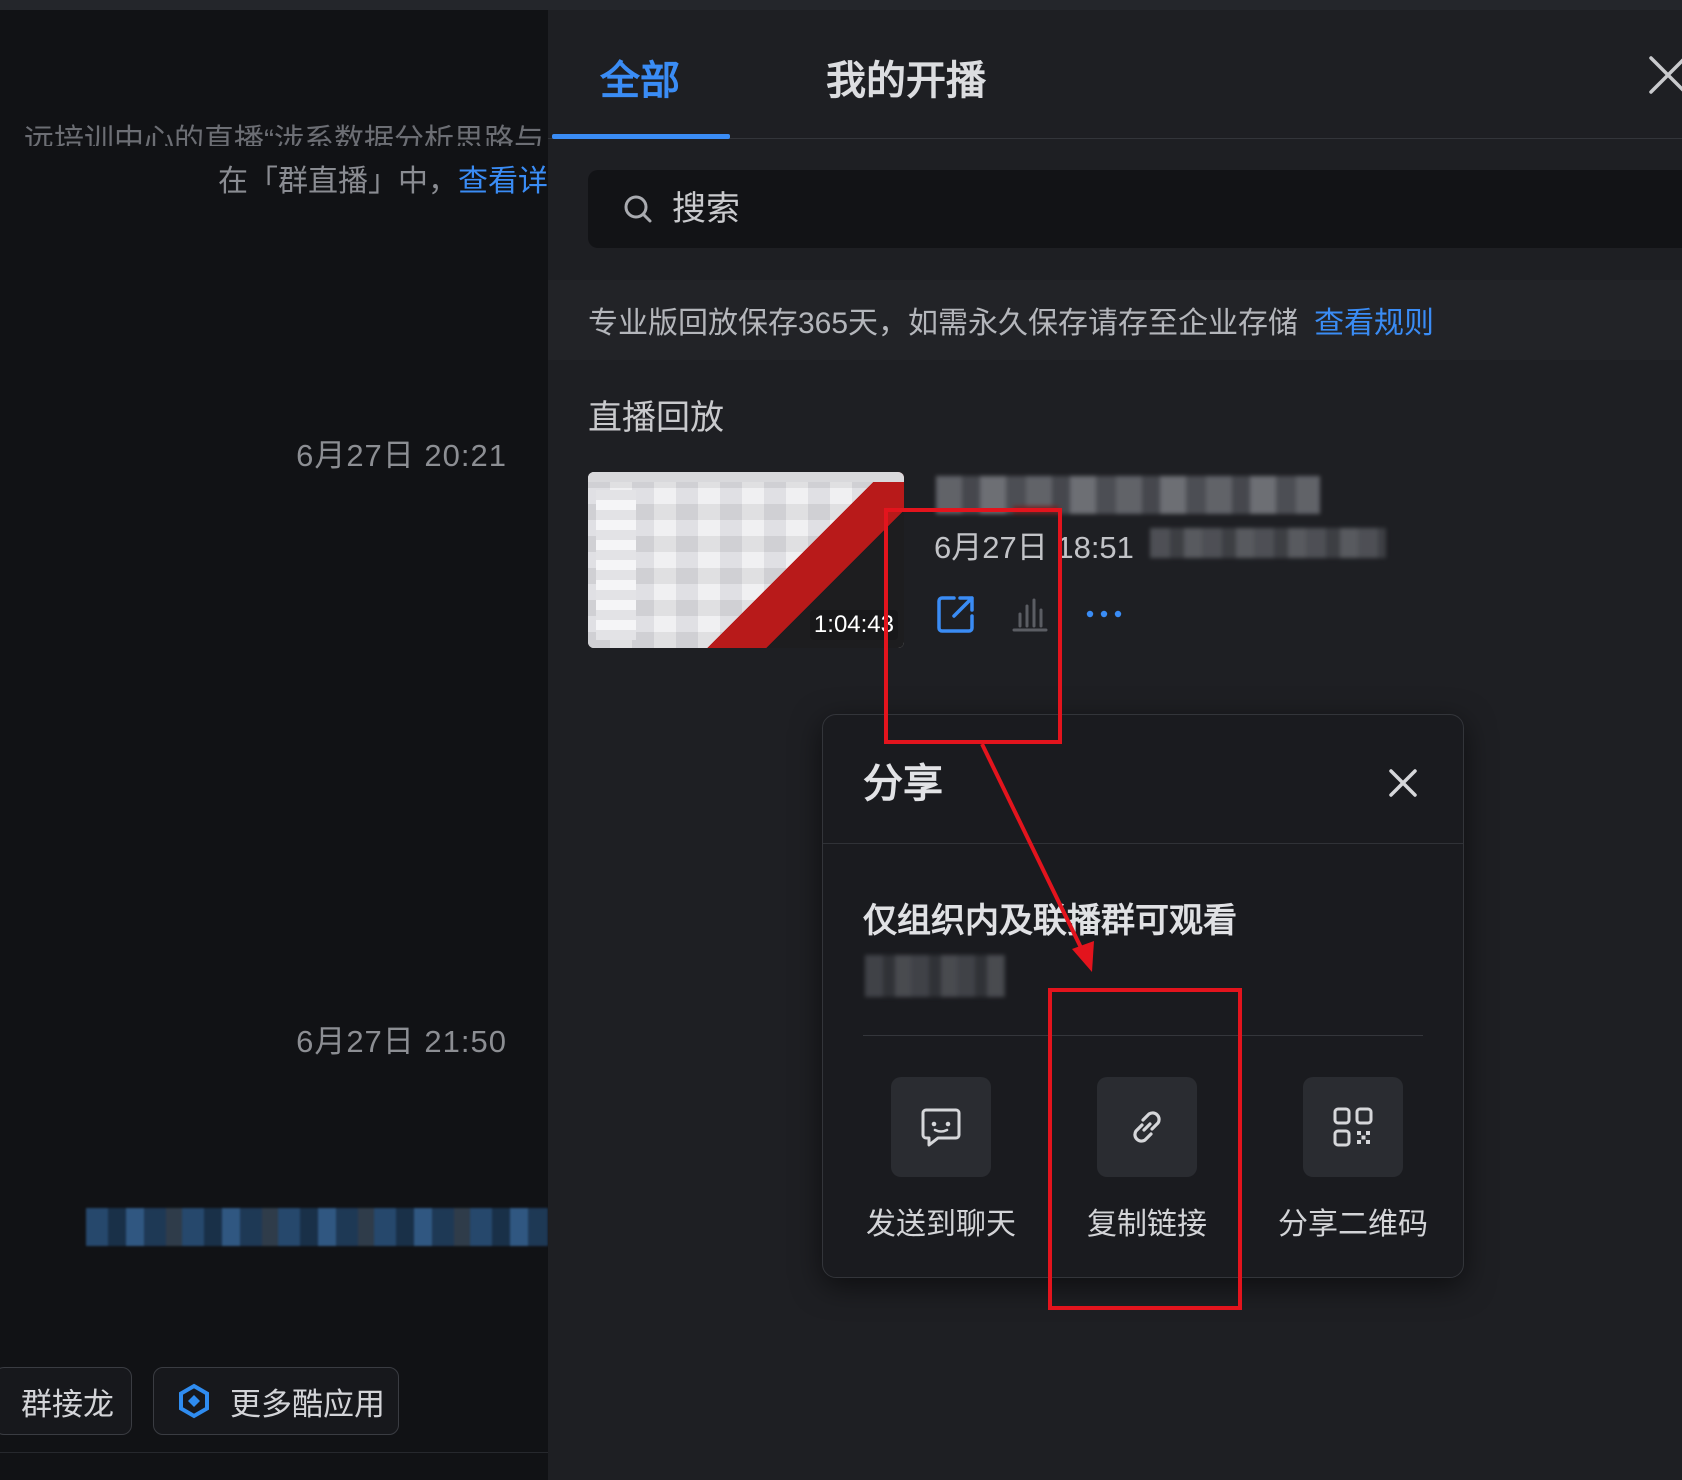 The height and width of the screenshot is (1480, 1682). What do you see at coordinates (638, 209) in the screenshot?
I see `search-icon` at bounding box center [638, 209].